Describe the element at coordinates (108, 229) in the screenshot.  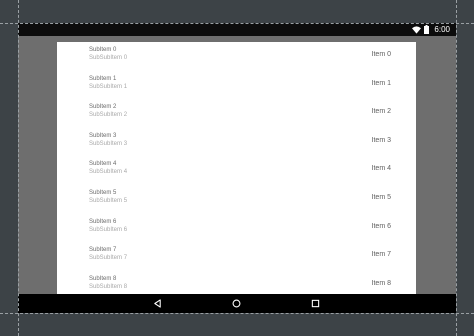
I see `list-item-subtitle: SubSubItem 6` at that location.